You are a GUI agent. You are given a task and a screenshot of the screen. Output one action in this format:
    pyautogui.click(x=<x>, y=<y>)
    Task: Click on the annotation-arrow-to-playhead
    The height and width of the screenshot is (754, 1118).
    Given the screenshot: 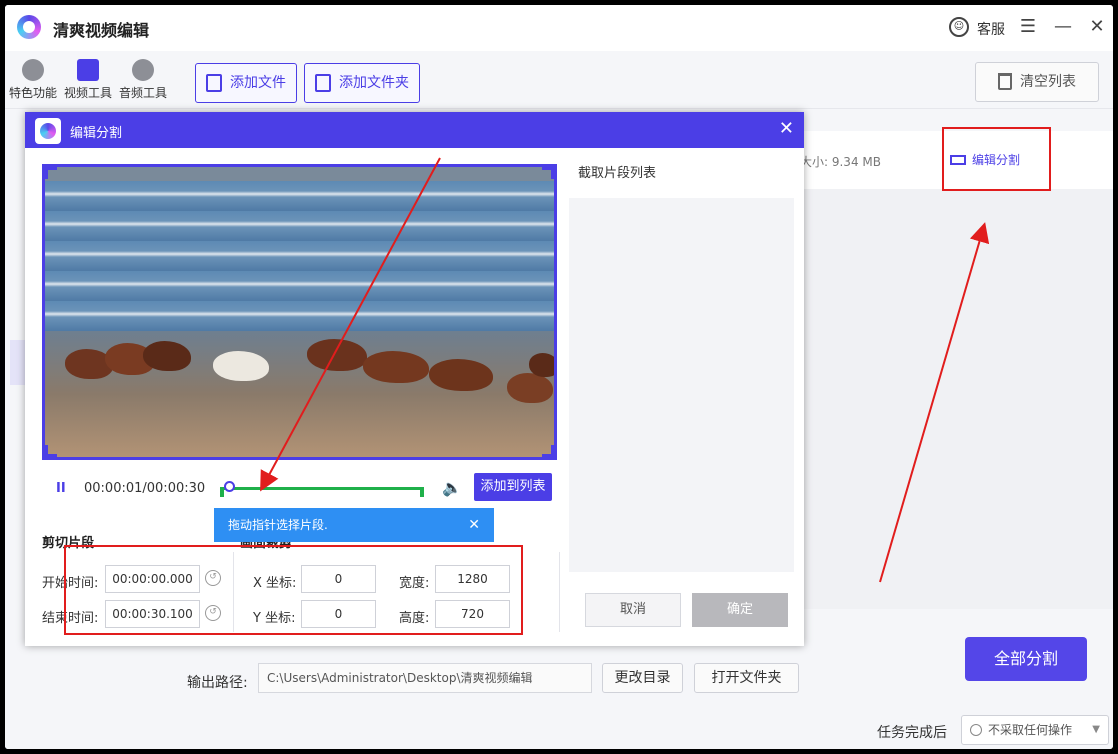 What is the action you would take?
    pyautogui.click(x=350, y=324)
    